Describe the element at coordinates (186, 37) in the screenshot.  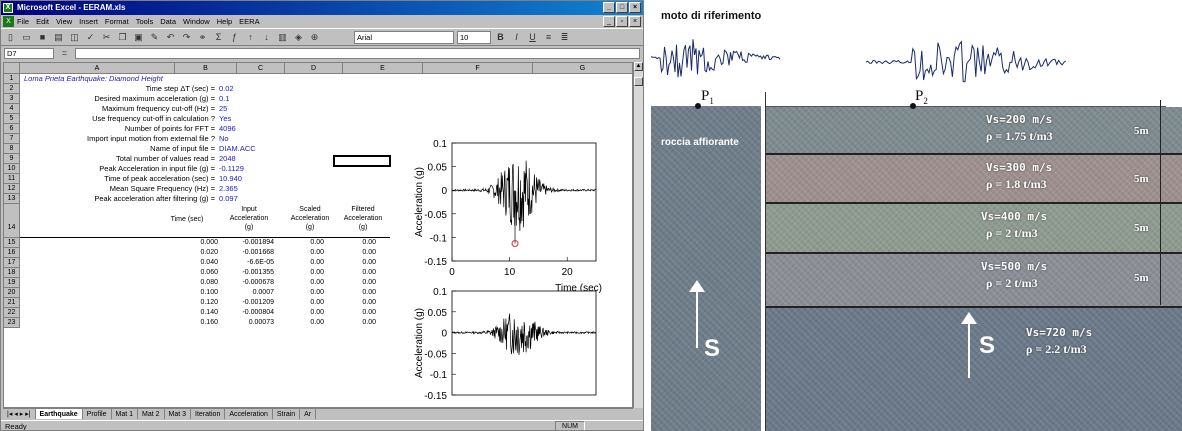
I see `redo-icon: ↷` at that location.